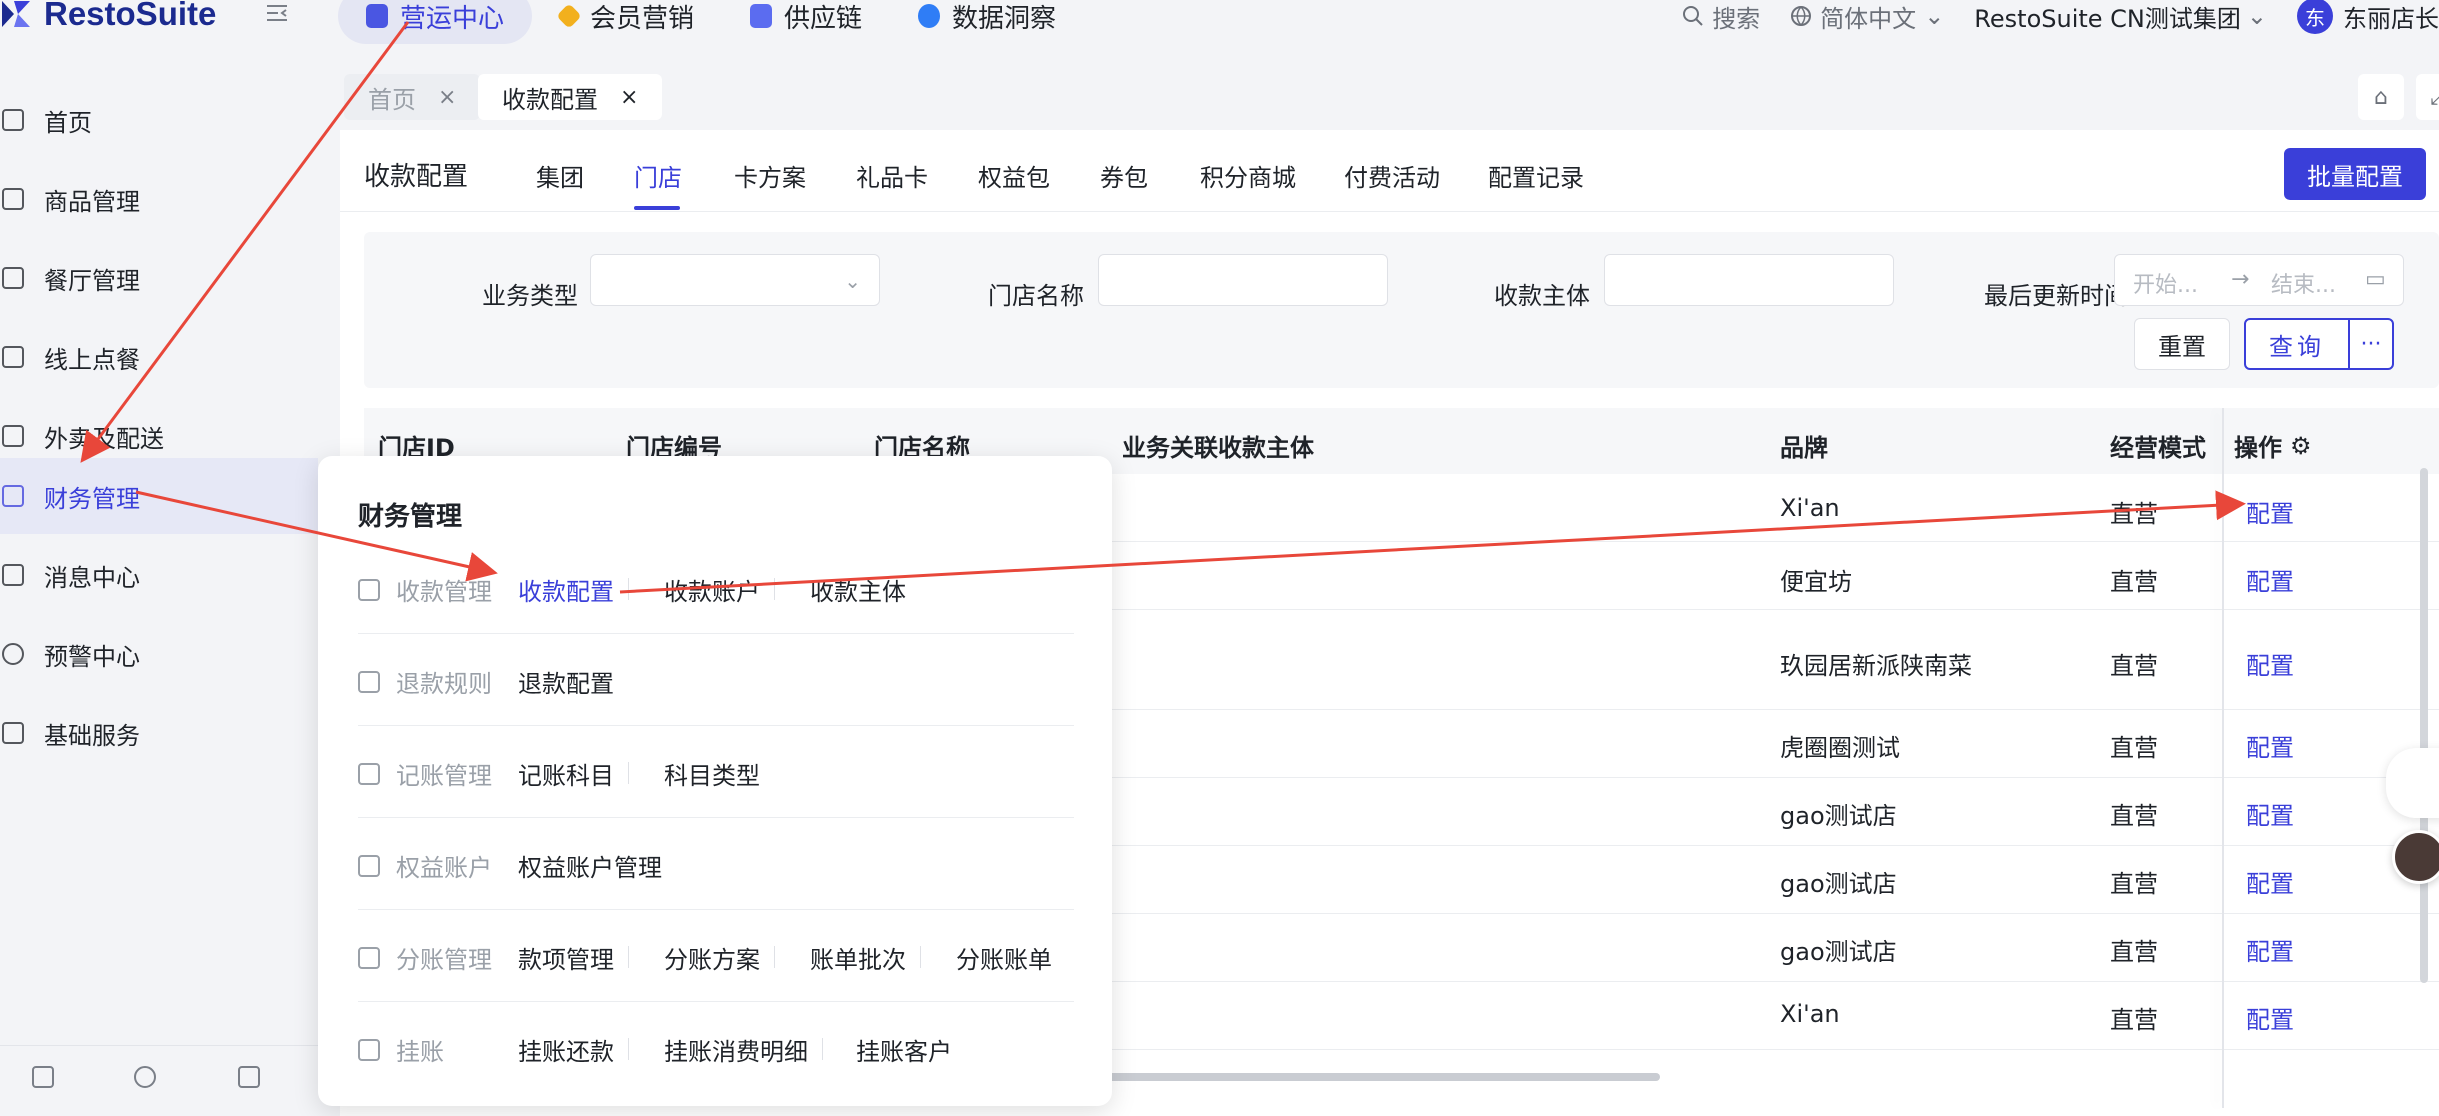 The width and height of the screenshot is (2439, 1116). I want to click on cashier-icon, so click(369, 589).